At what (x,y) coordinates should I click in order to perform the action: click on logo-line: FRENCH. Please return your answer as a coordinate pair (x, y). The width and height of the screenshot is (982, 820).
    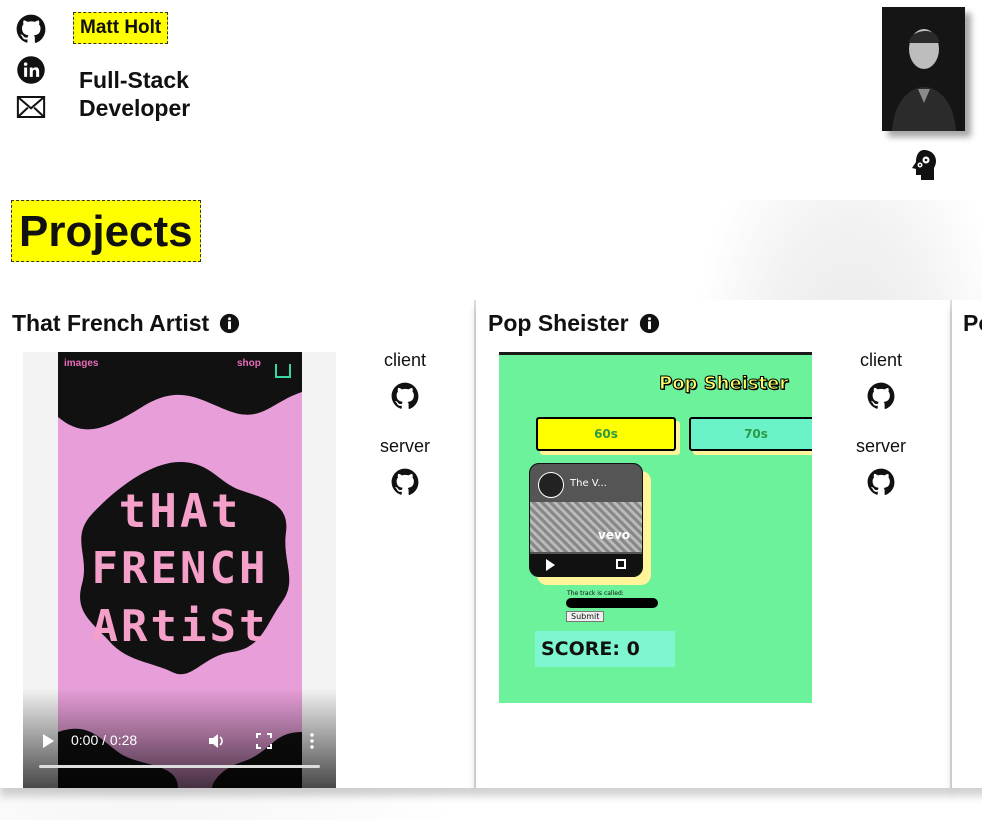
    Looking at the image, I should click on (180, 568).